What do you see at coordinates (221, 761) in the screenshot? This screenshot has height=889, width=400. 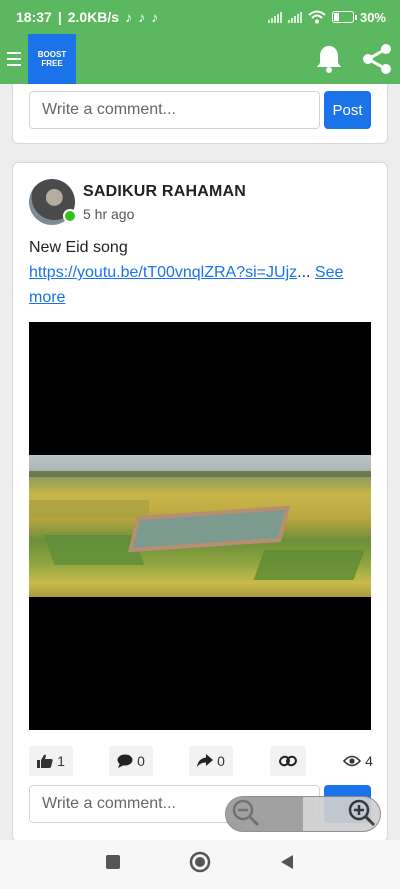 I see `share-count: 0` at bounding box center [221, 761].